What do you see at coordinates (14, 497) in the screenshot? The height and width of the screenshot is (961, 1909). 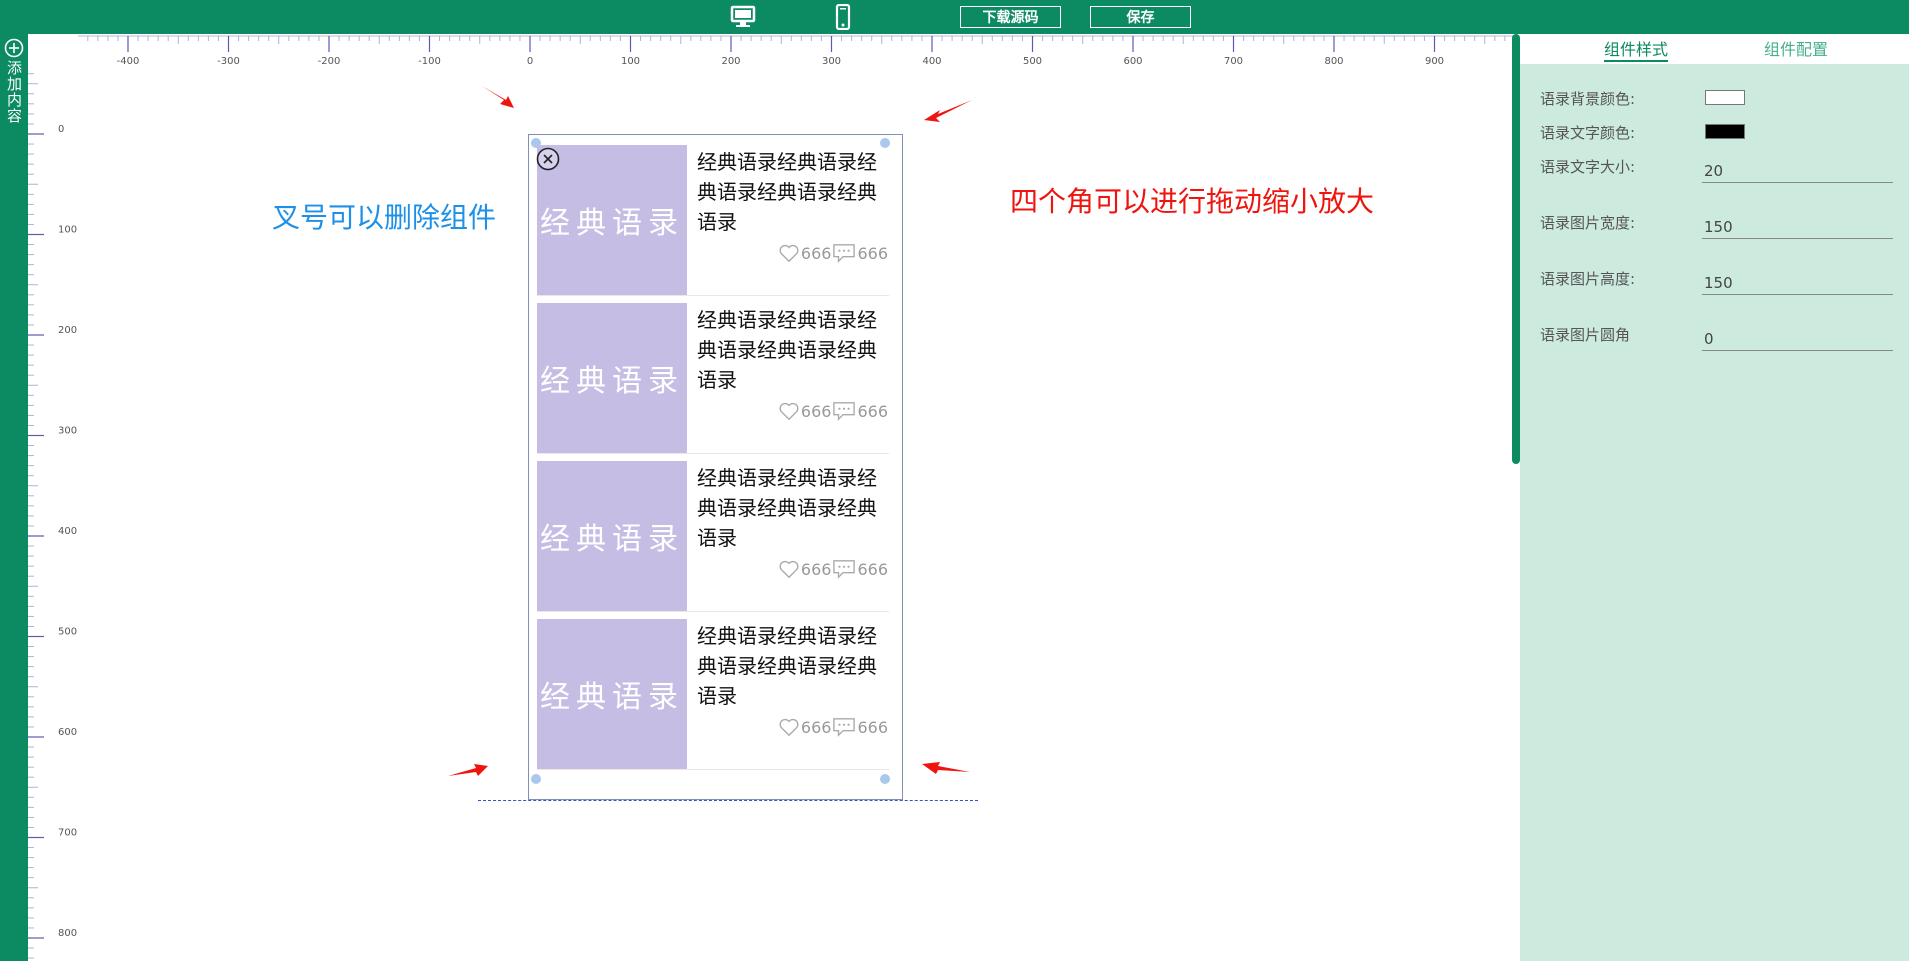 I see `left-sidebar: 添加内容` at bounding box center [14, 497].